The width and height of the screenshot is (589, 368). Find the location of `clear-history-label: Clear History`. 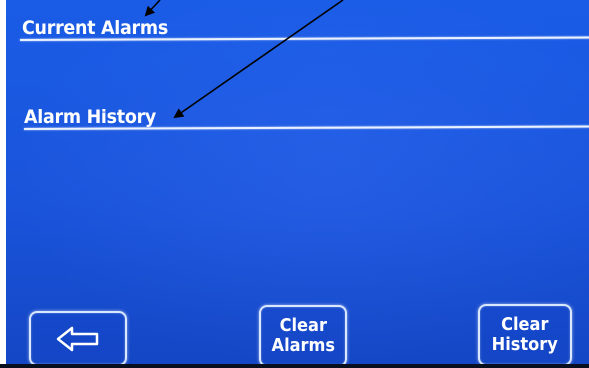

clear-history-label: Clear History is located at coordinates (525, 334).